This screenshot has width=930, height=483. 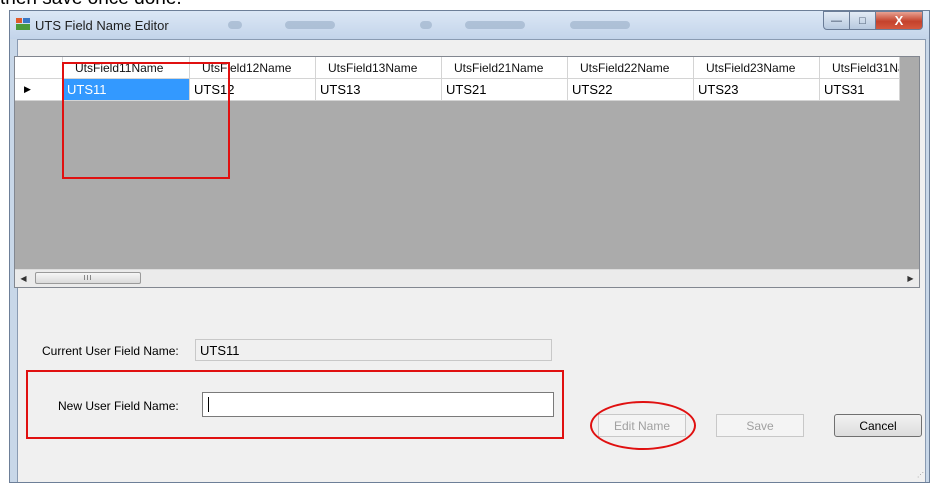 What do you see at coordinates (295, 404) in the screenshot?
I see `annotation-box-new-name` at bounding box center [295, 404].